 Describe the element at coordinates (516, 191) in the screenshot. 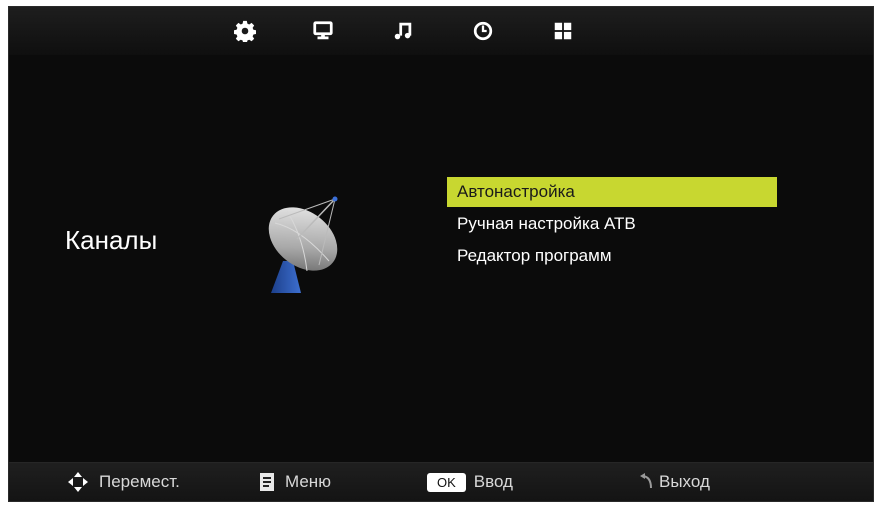

I see `menu-item-label: Автонастройка` at that location.